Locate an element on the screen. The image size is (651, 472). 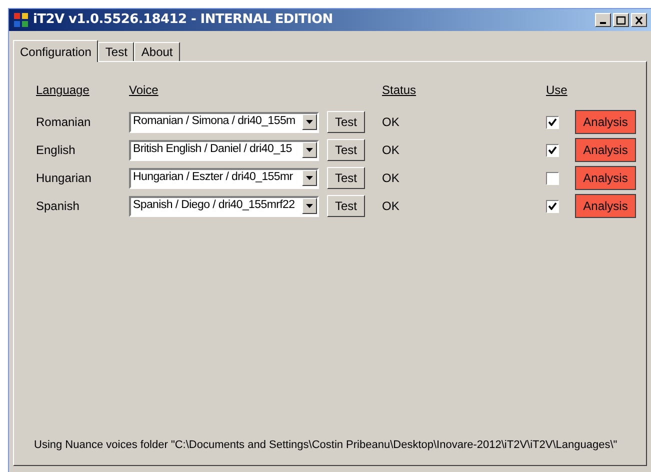
column-header: Voice is located at coordinates (143, 90).